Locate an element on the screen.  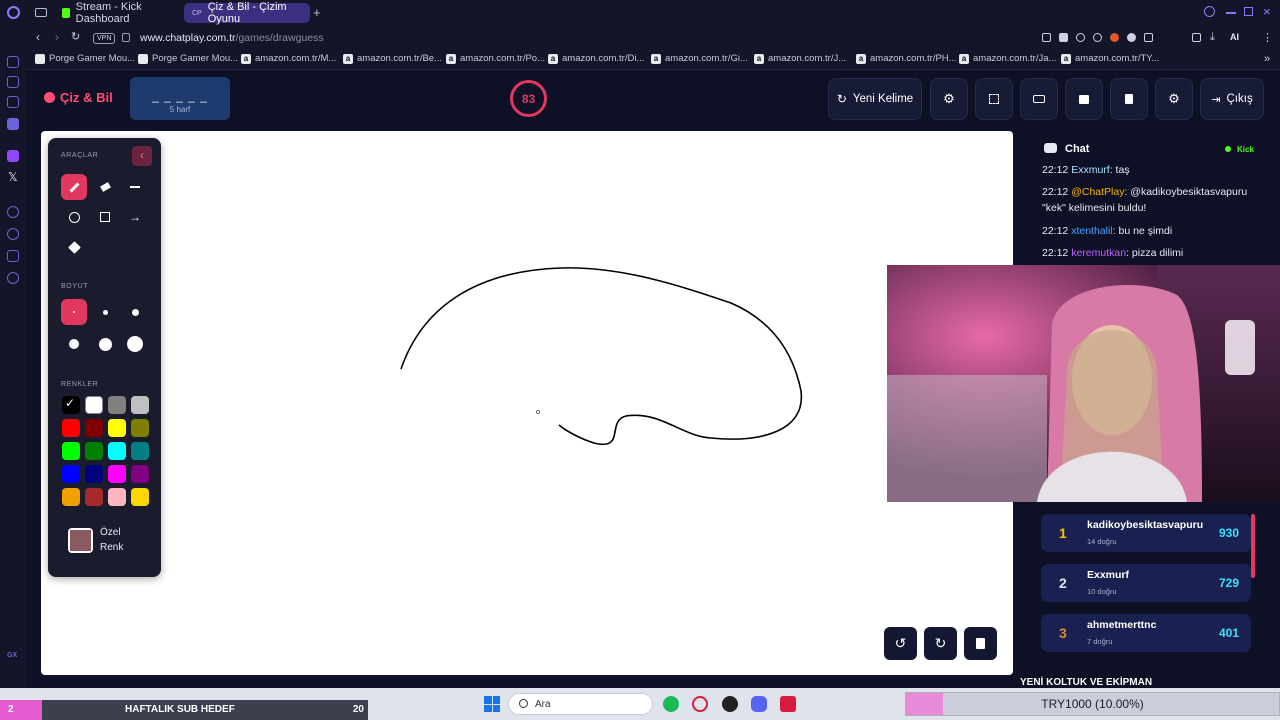
search-tabs-icon is located at coordinates (1209, 11).